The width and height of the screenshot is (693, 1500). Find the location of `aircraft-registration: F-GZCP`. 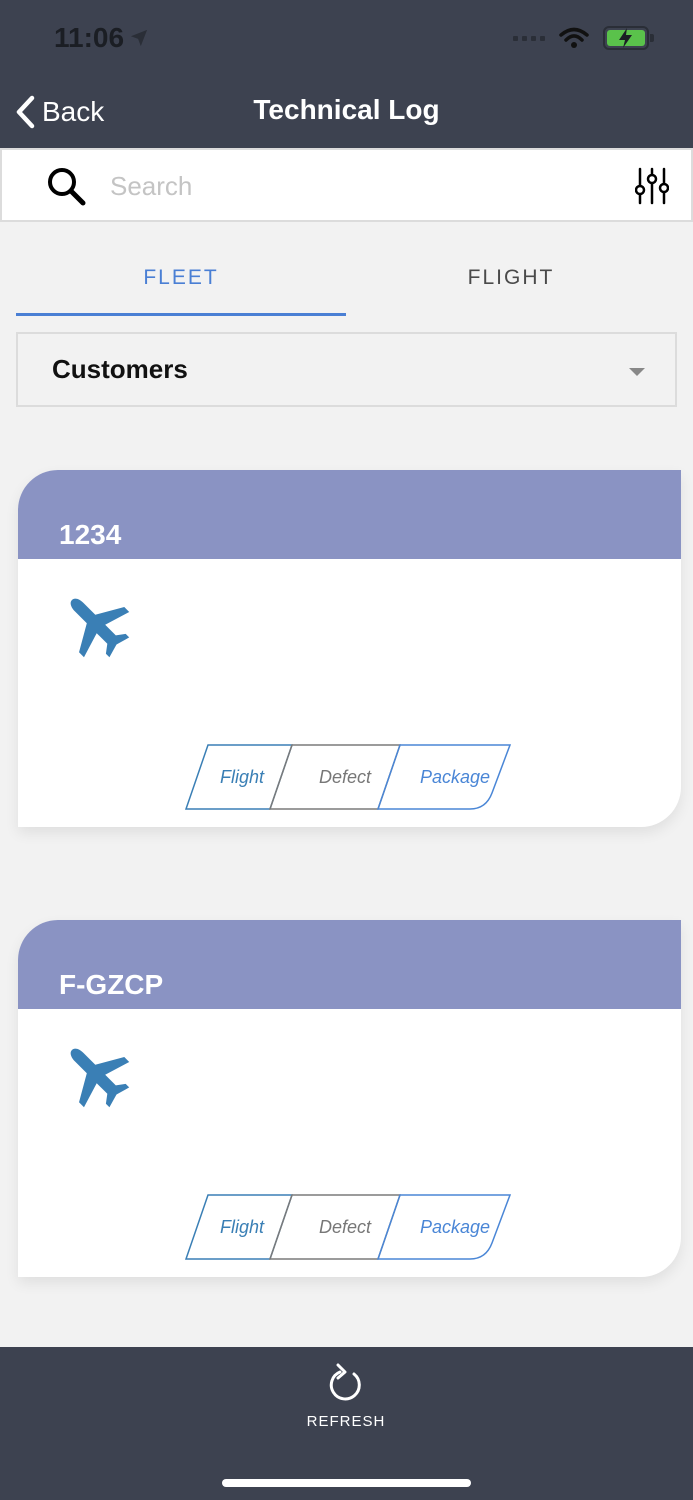

aircraft-registration: F-GZCP is located at coordinates (111, 984).